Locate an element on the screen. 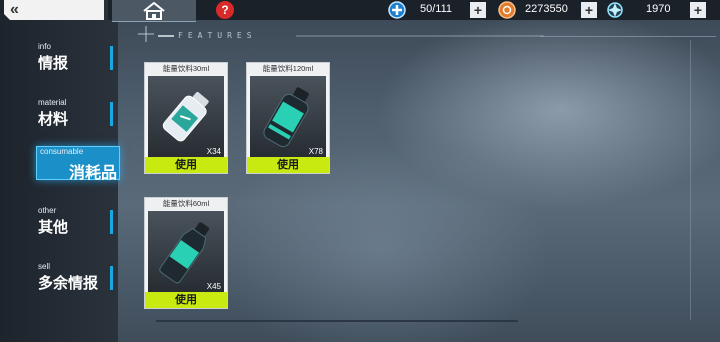 This screenshot has height=342, width=720. coin-value: 2273550 is located at coordinates (546, 9).